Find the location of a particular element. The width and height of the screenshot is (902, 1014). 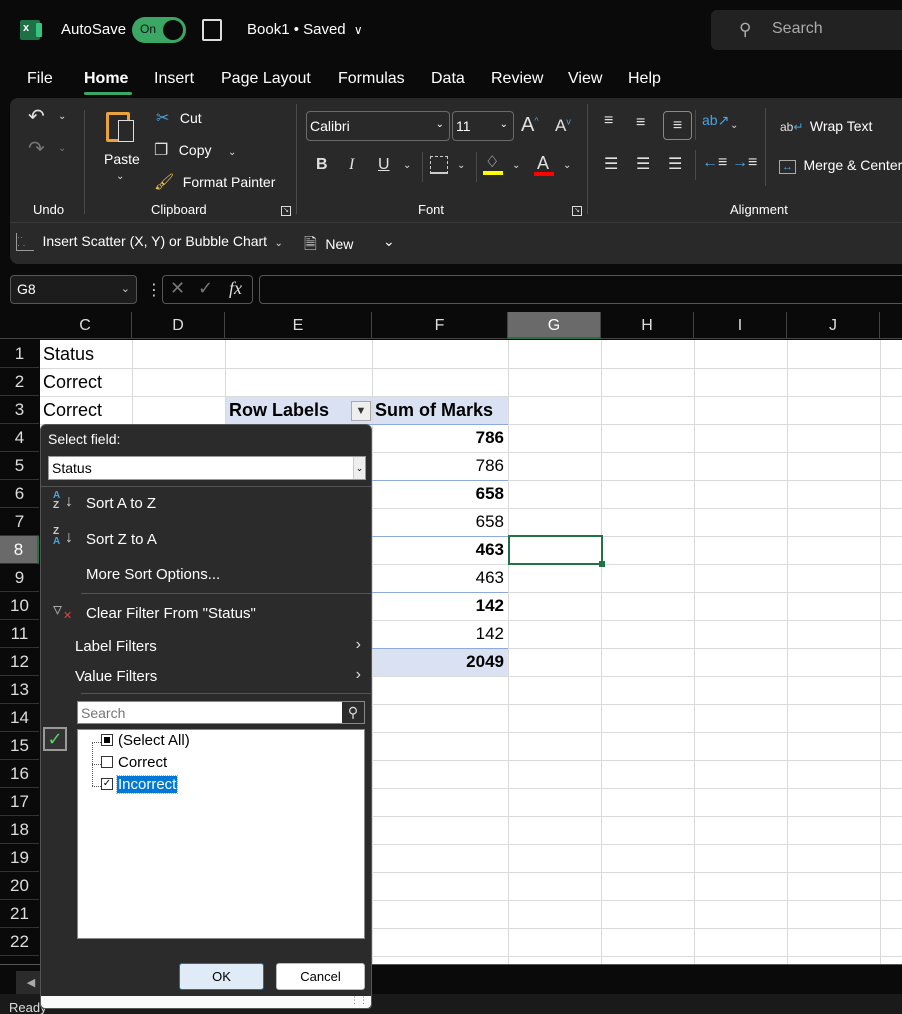

row-header-2: 2 is located at coordinates (19, 382).